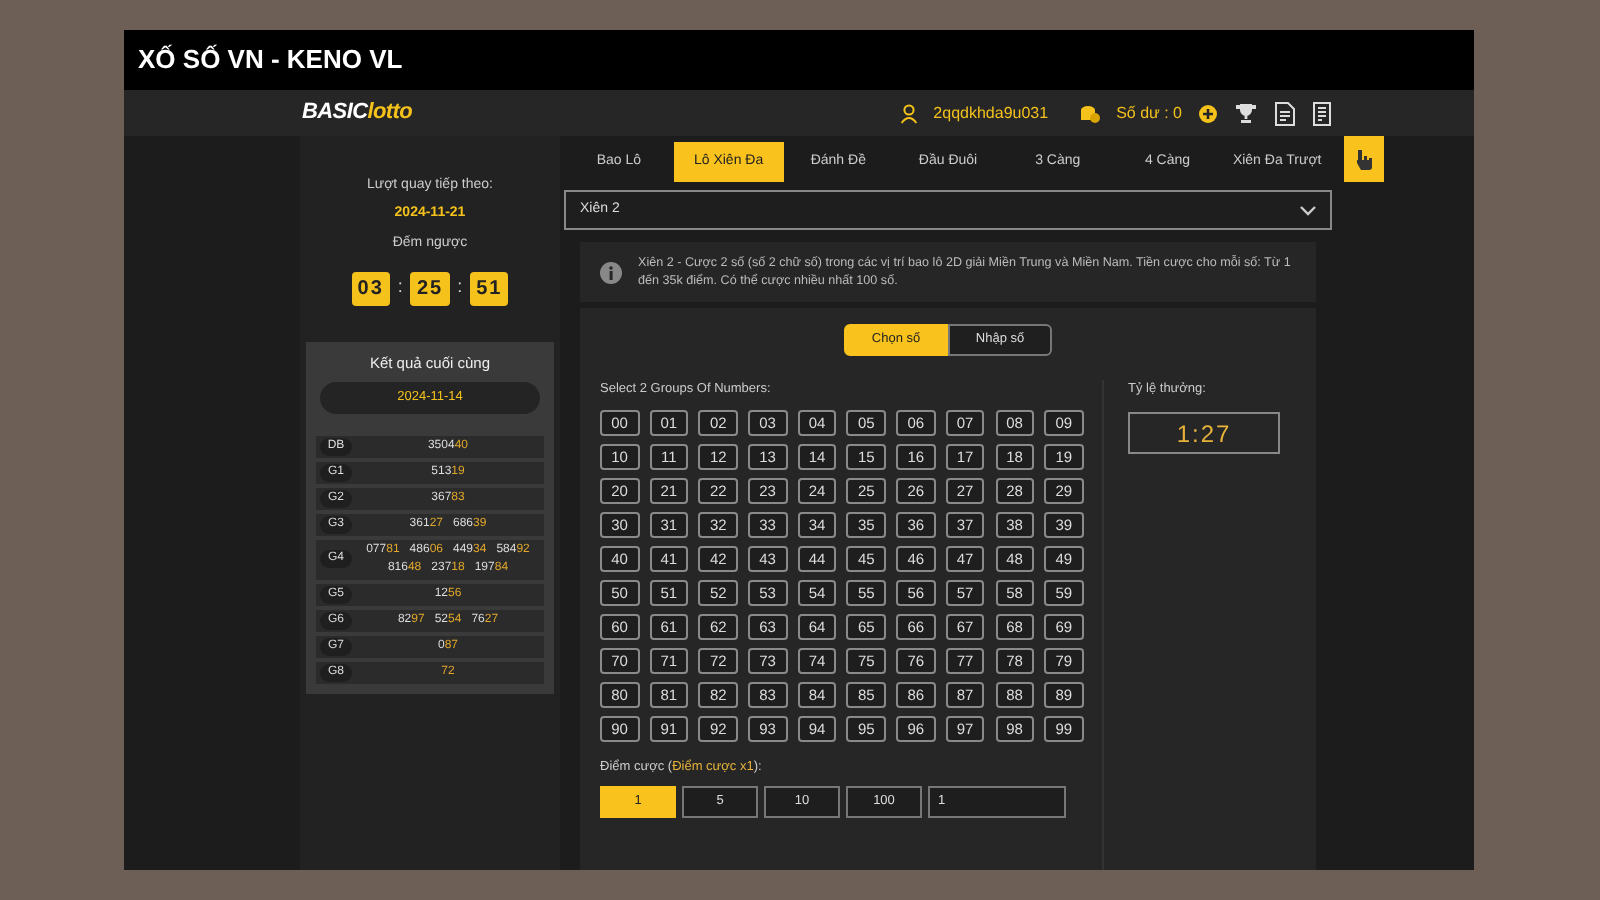 The height and width of the screenshot is (900, 1600). Describe the element at coordinates (1308, 210) in the screenshot. I see `chevron-down-icon` at that location.